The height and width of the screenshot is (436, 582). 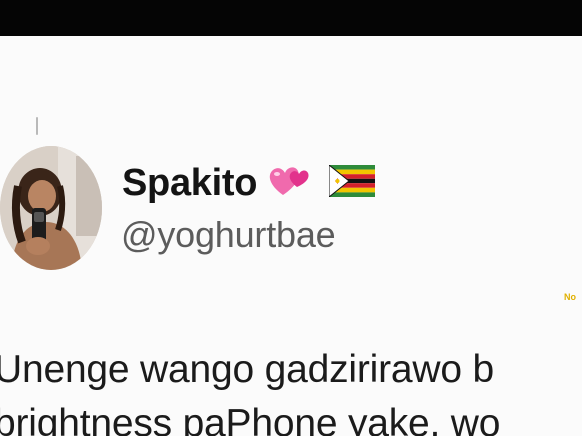 What do you see at coordinates (37, 126) in the screenshot?
I see `thread-connector-line` at bounding box center [37, 126].